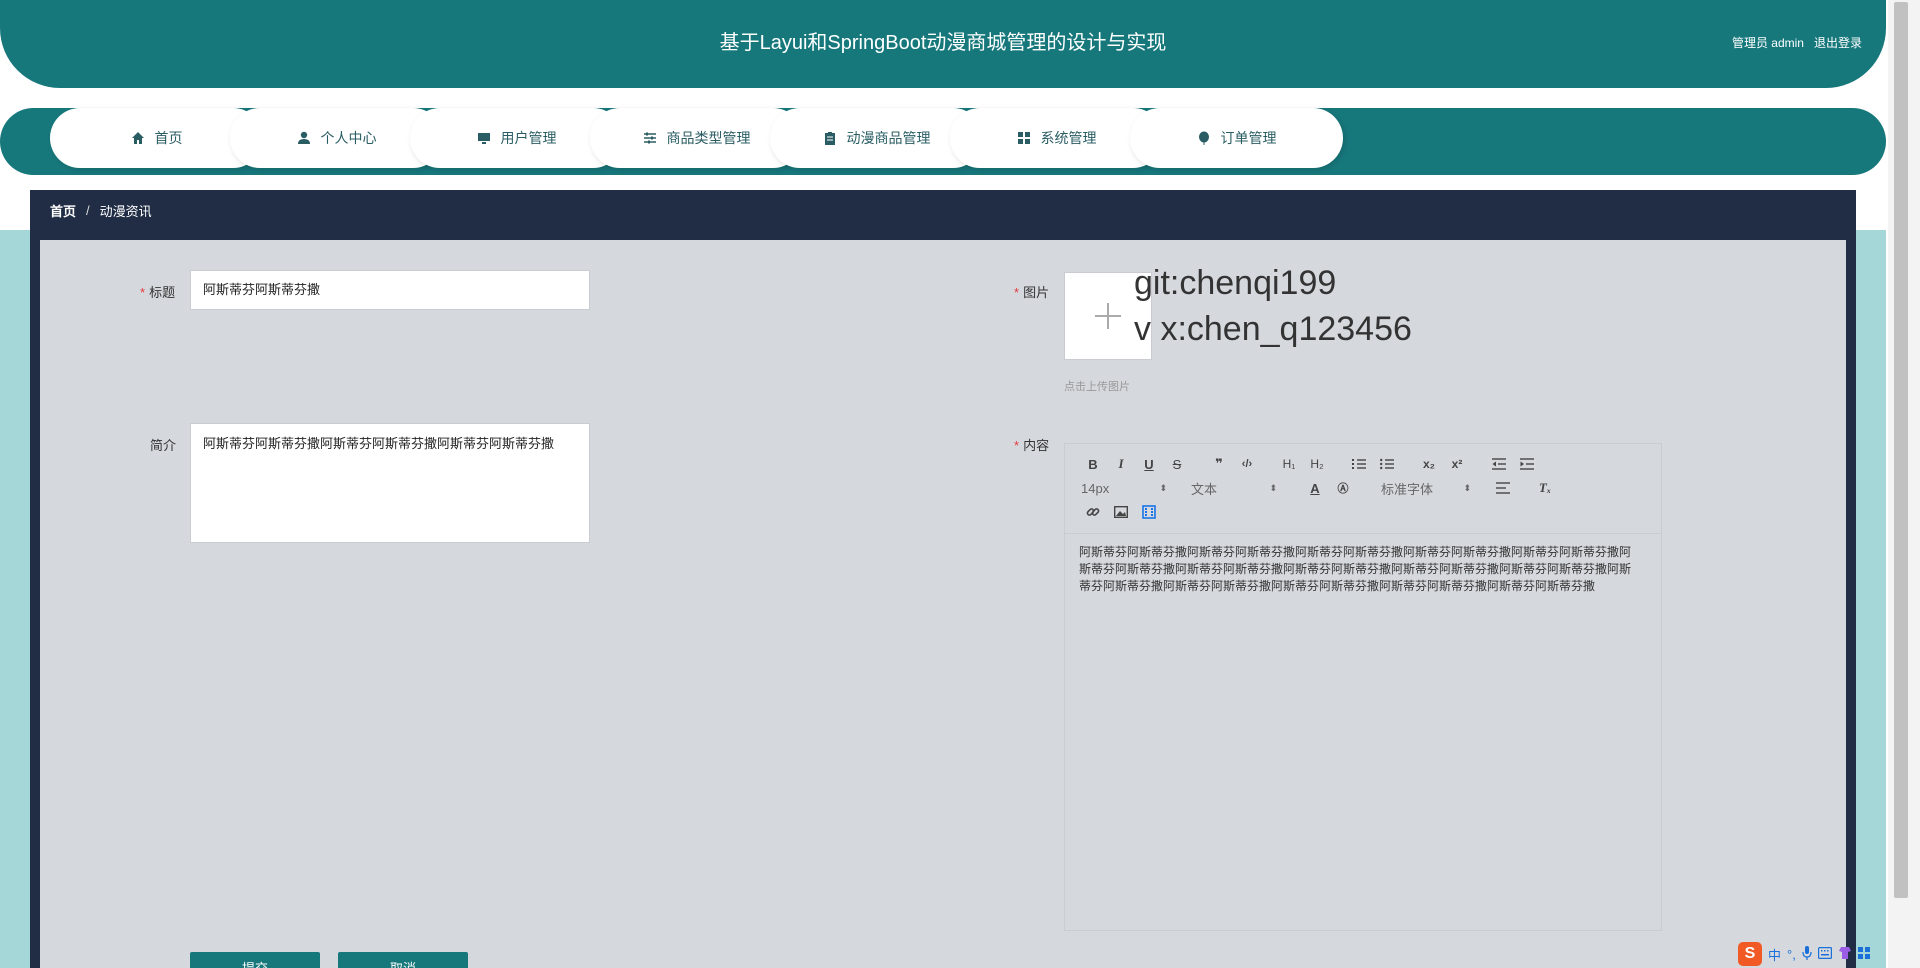  I want to click on bold-icon: B, so click(1093, 464).